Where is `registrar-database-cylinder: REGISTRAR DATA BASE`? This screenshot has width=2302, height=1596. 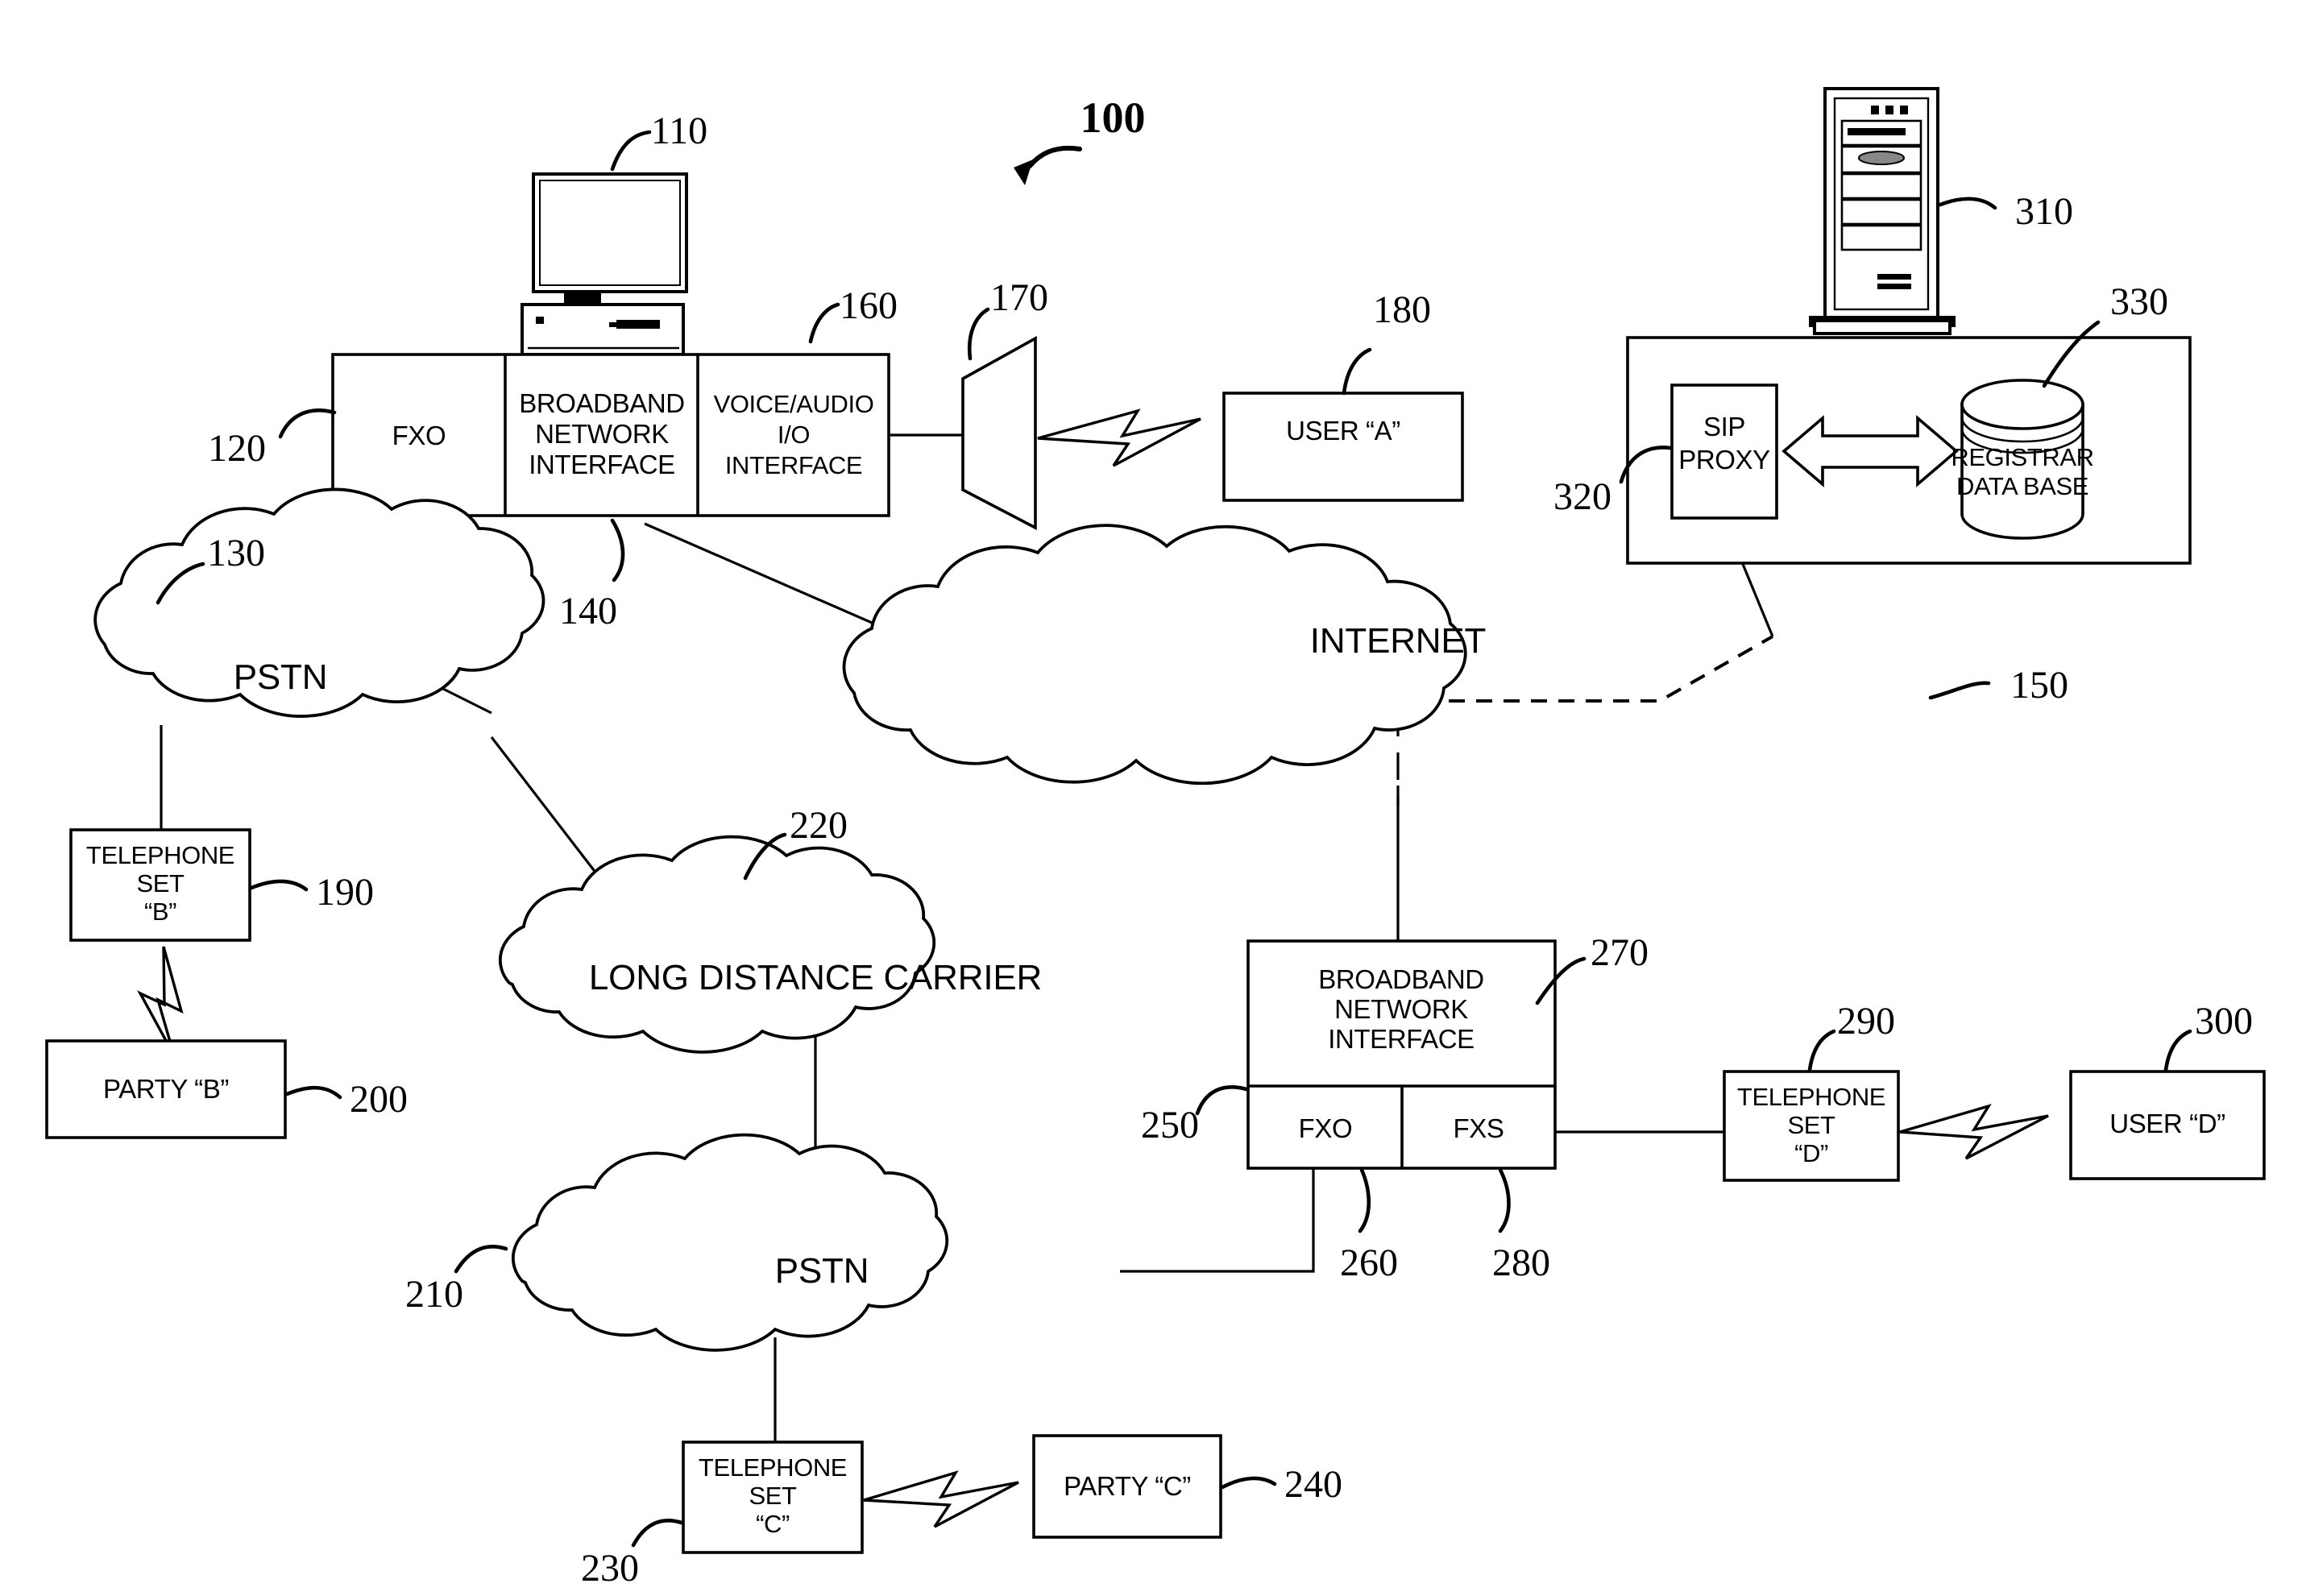 registrar-database-cylinder: REGISTRAR DATA BASE is located at coordinates (2023, 459).